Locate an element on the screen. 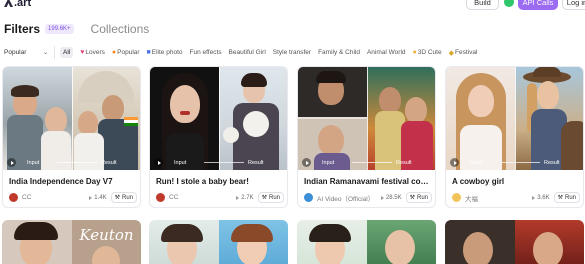 Image resolution: width=585 pixels, height=264 pixels. effect-card: Input Result A cowboy girl 大福 3.6K ⚒ Run is located at coordinates (514, 137).